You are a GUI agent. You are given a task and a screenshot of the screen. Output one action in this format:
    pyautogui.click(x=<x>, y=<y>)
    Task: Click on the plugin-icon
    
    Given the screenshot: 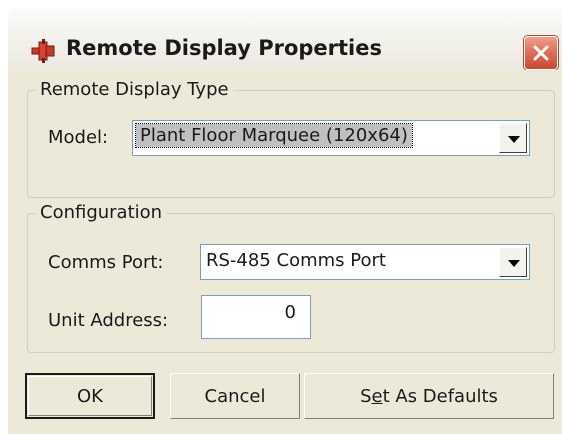 What is the action you would take?
    pyautogui.click(x=44, y=51)
    